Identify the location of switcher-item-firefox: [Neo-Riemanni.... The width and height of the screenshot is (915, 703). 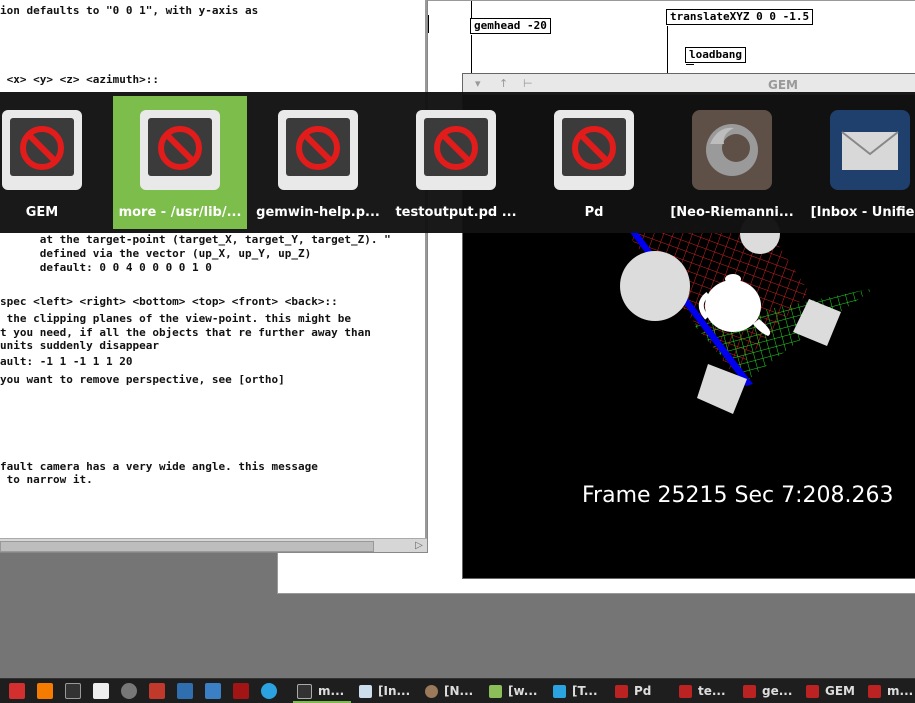
(732, 162).